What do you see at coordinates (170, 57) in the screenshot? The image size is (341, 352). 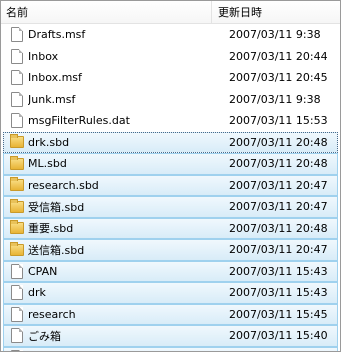 I see `file-row: Inbox 2007/03/11 20:44` at bounding box center [170, 57].